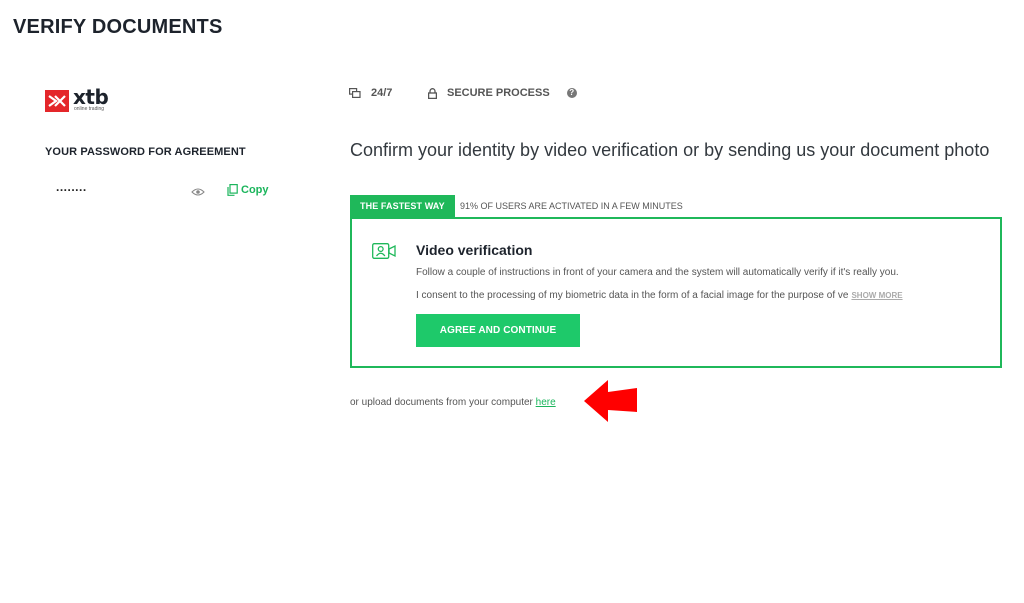 The height and width of the screenshot is (603, 1024). I want to click on xtb-logo: xtb online trading, so click(85, 100).